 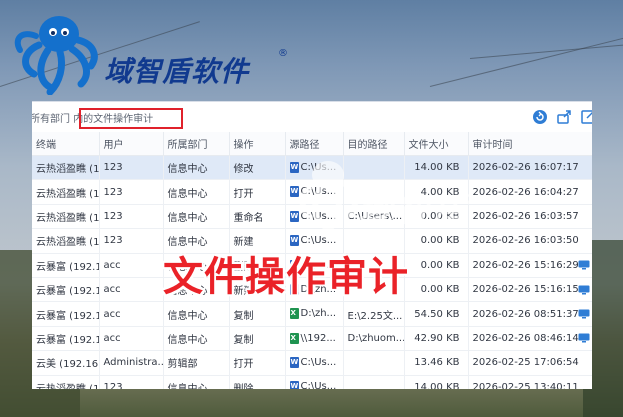 What do you see at coordinates (196, 144) in the screenshot?
I see `column-header-department: 所属部门` at bounding box center [196, 144].